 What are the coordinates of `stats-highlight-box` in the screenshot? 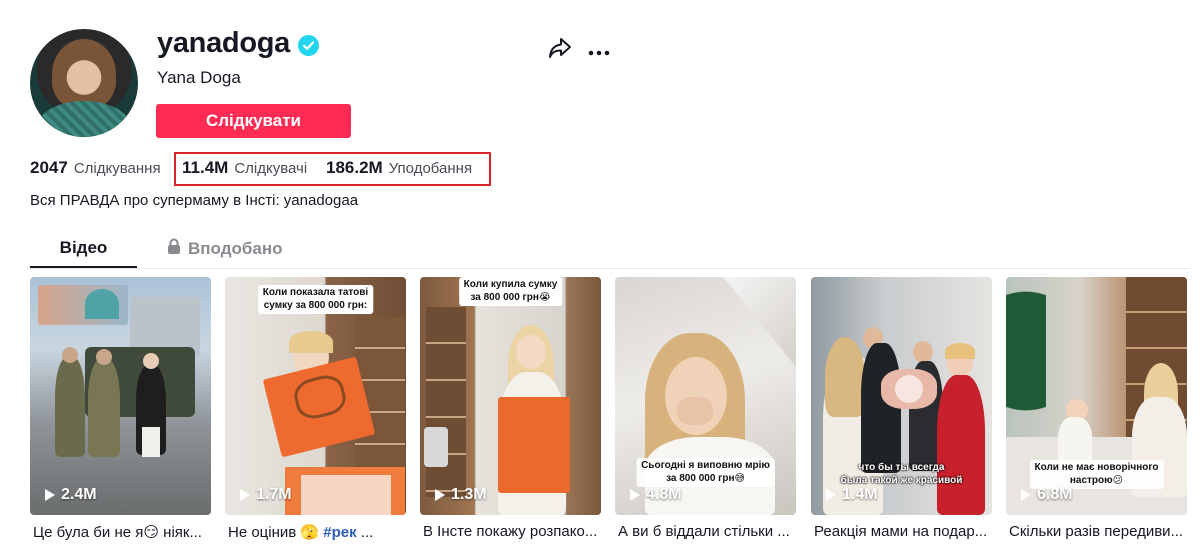 It's located at (332, 169).